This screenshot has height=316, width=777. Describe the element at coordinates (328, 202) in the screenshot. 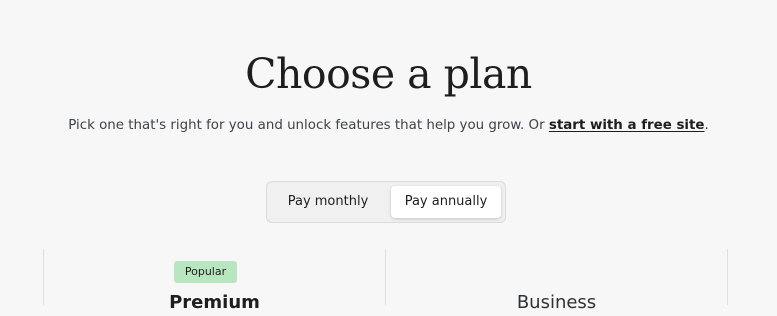

I see `pay-monthly-option: Pay monthly` at that location.